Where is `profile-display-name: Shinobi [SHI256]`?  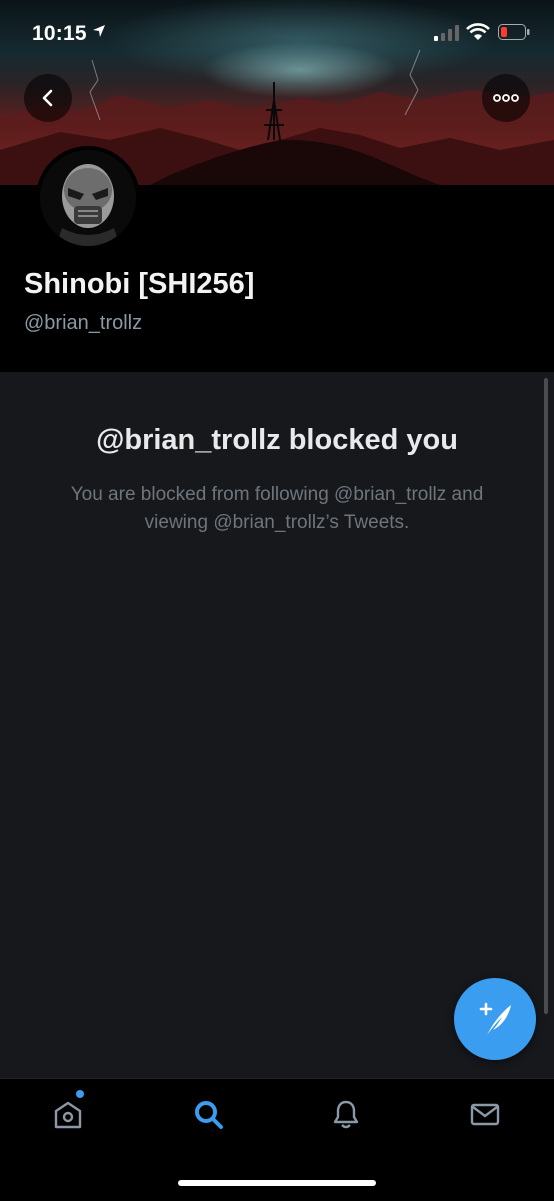 profile-display-name: Shinobi [SHI256] is located at coordinates (139, 284).